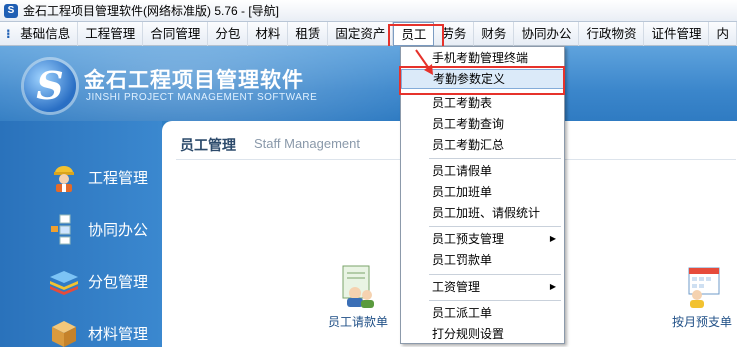 The height and width of the screenshot is (347, 737). What do you see at coordinates (482, 124) in the screenshot?
I see `menu-item-attendance-query: 员工考勤查询` at bounding box center [482, 124].